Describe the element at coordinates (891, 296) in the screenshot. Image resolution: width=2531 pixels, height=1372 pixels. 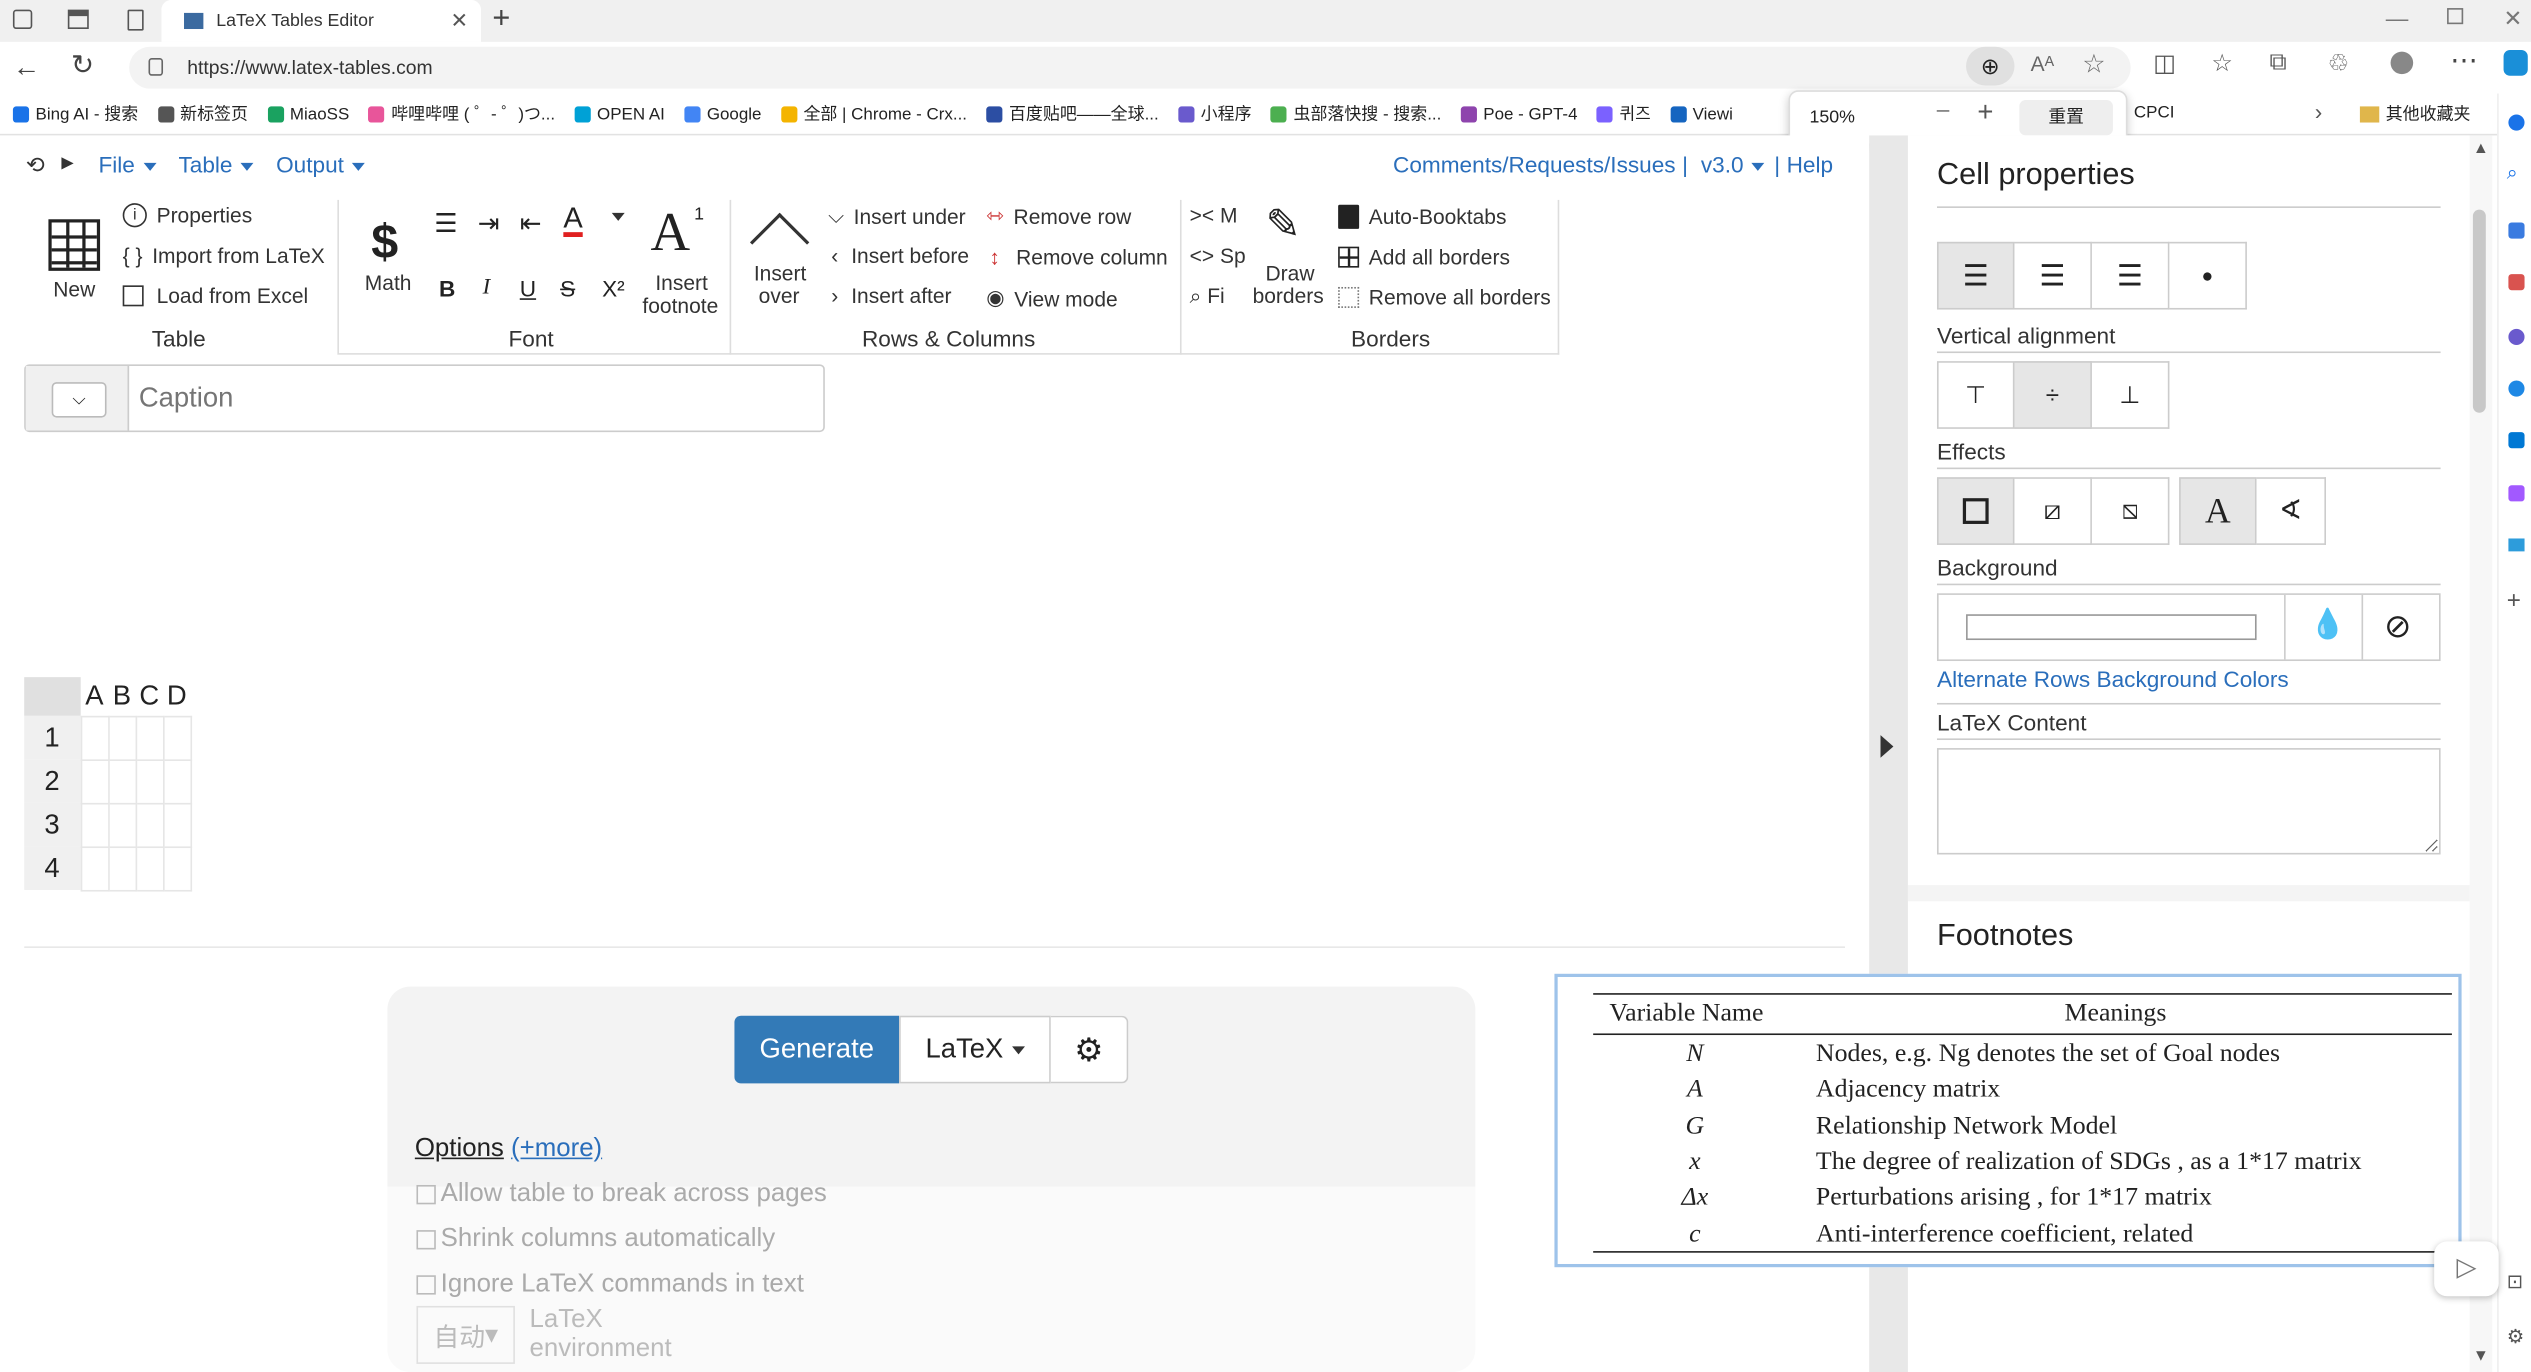
I see `insert-after-button: › Insert after` at that location.